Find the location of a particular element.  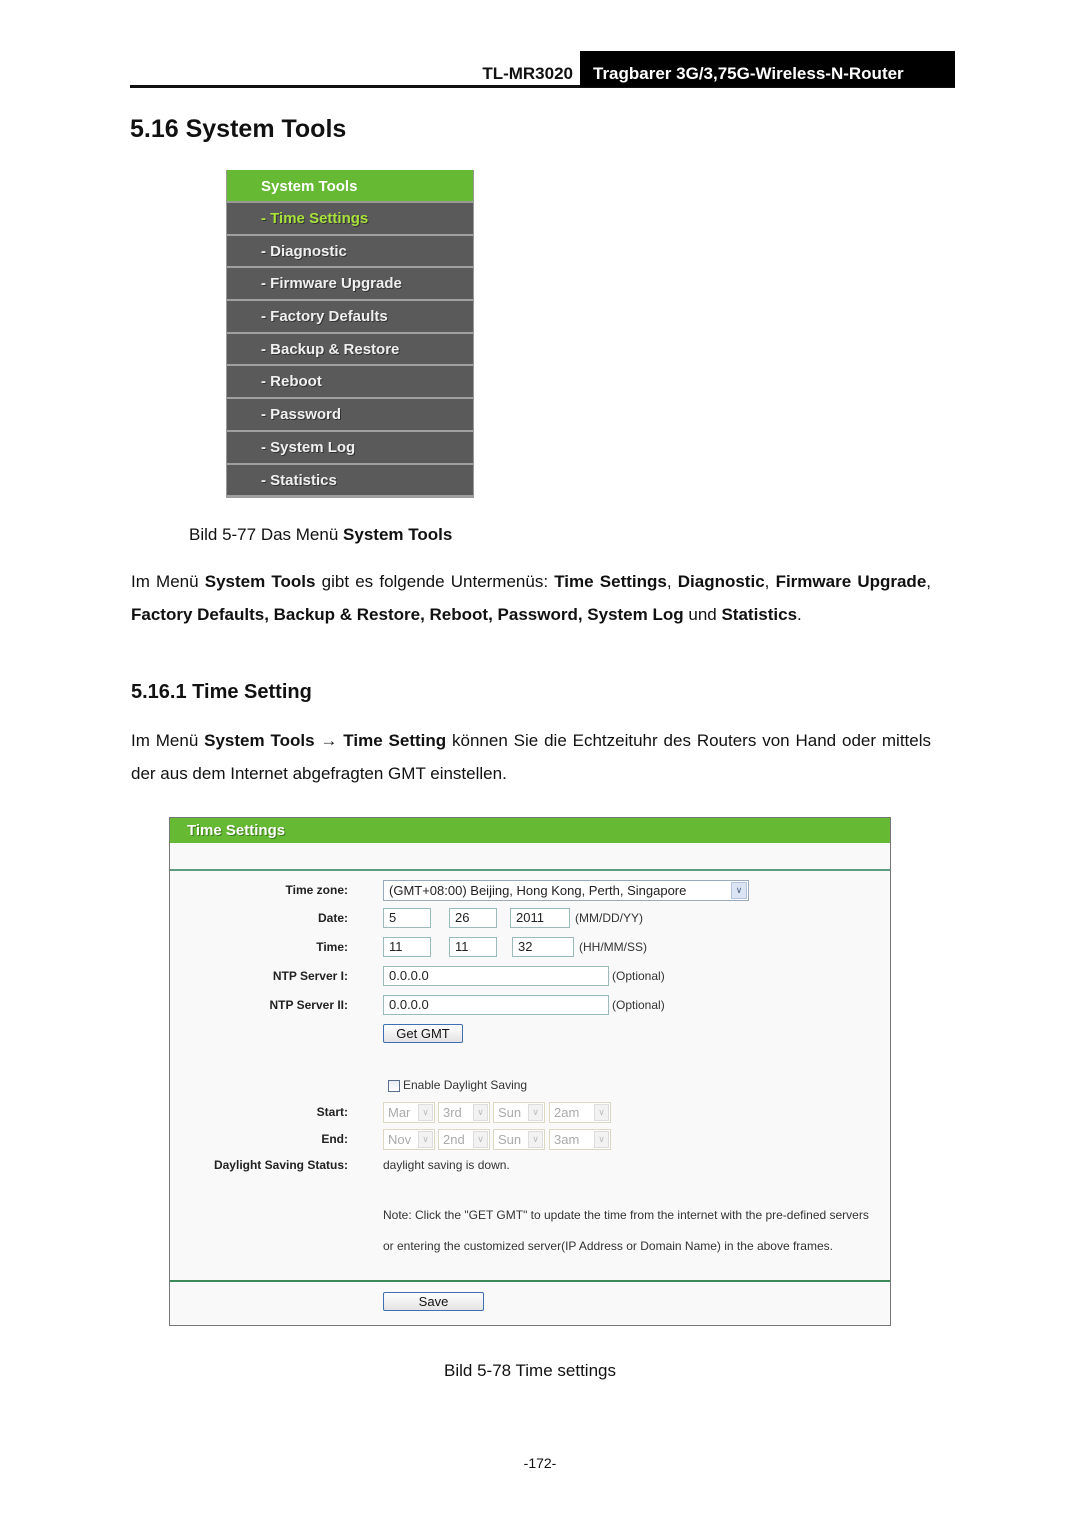

menu-item-backup-restore: - Backup & Restore is located at coordinates (350, 350).